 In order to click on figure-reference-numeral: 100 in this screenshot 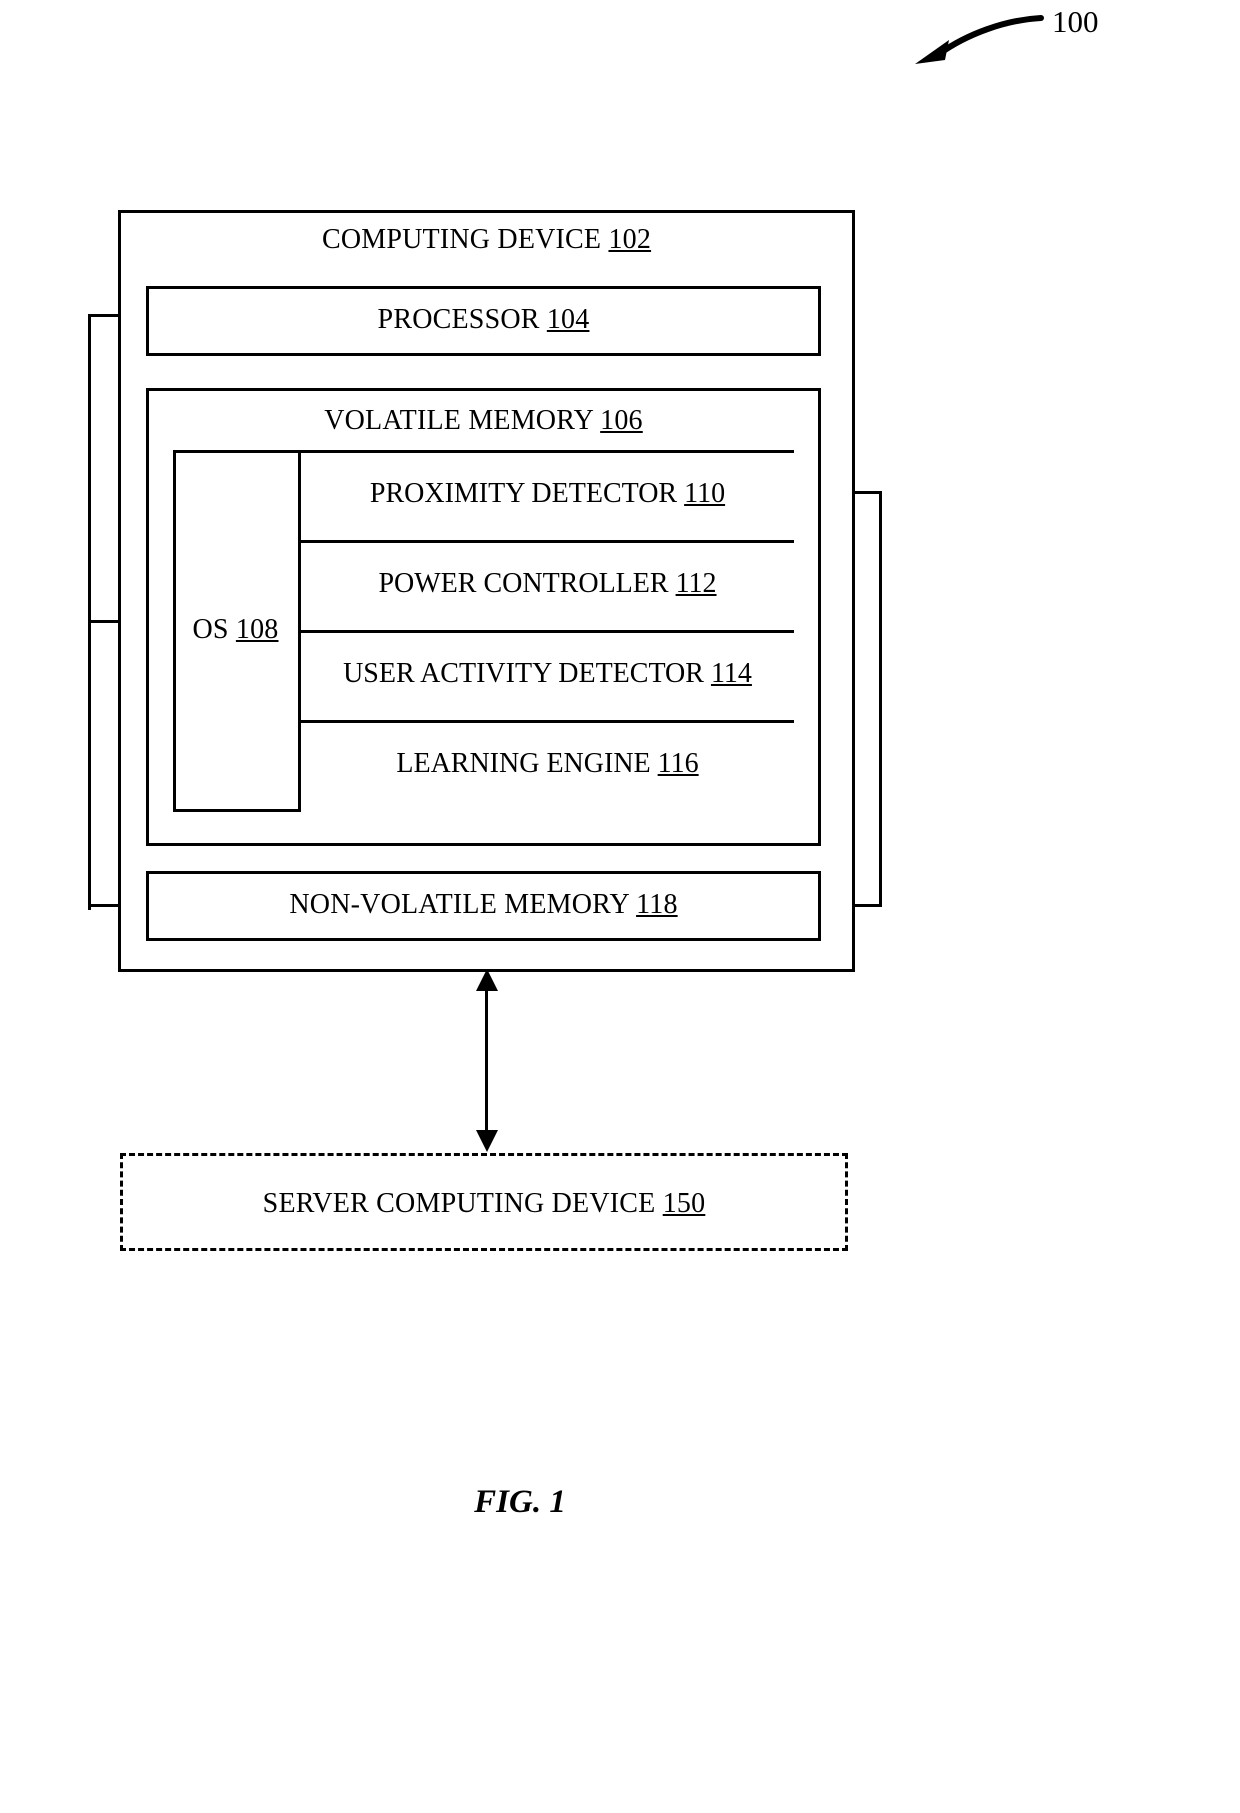, I will do `click(1075, 21)`.